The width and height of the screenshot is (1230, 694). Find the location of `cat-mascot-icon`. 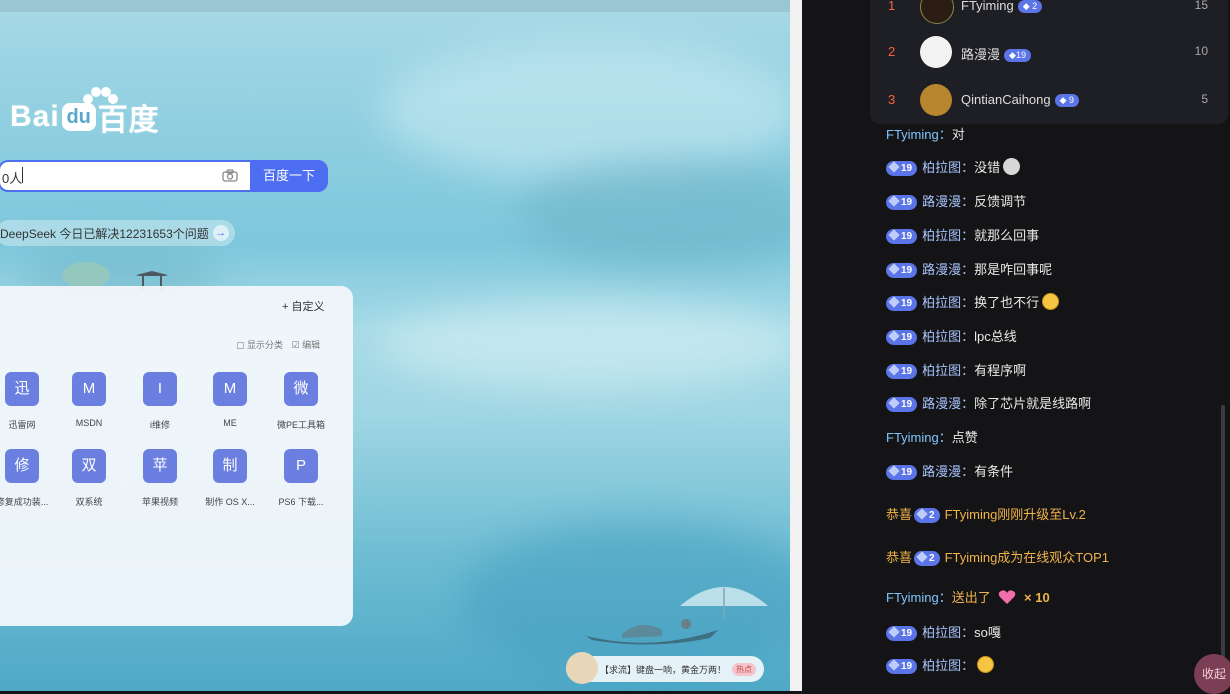

cat-mascot-icon is located at coordinates (582, 668).